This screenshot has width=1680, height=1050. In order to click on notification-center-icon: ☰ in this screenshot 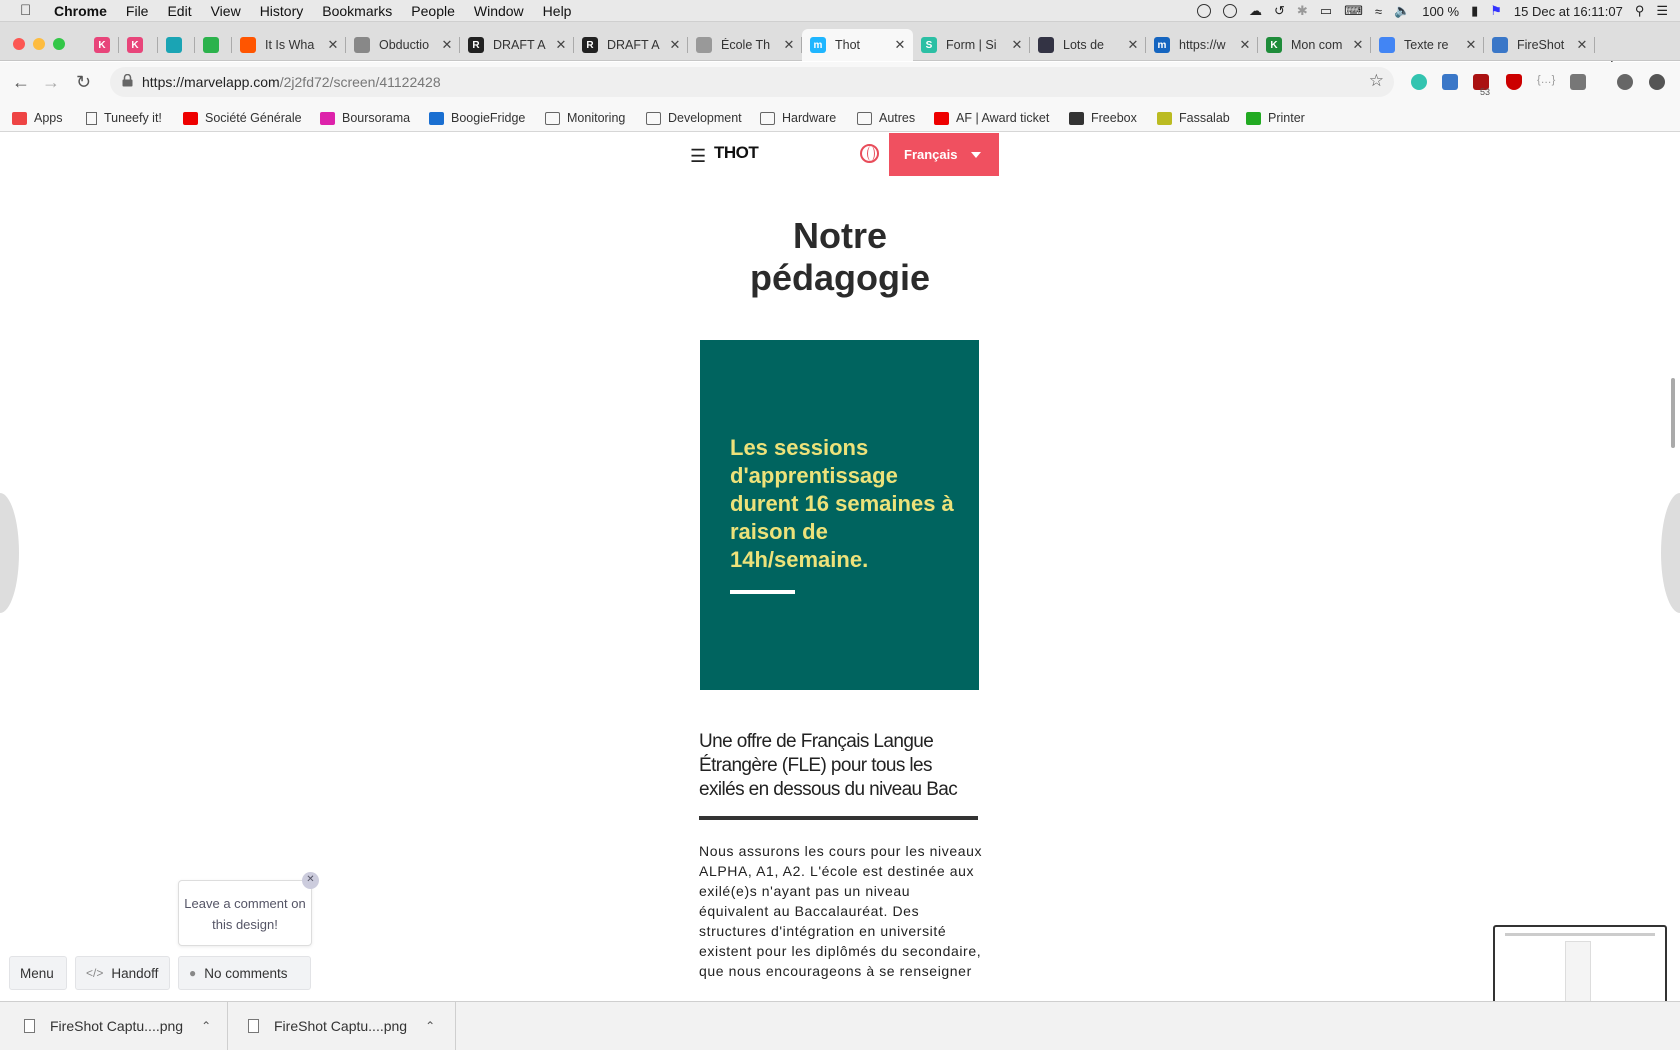, I will do `click(1662, 11)`.